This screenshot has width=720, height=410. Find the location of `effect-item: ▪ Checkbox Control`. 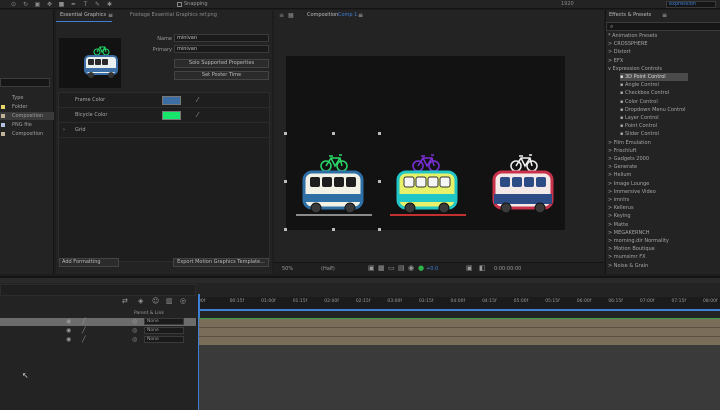

effect-item: ▪ Checkbox Control is located at coordinates (654, 93).